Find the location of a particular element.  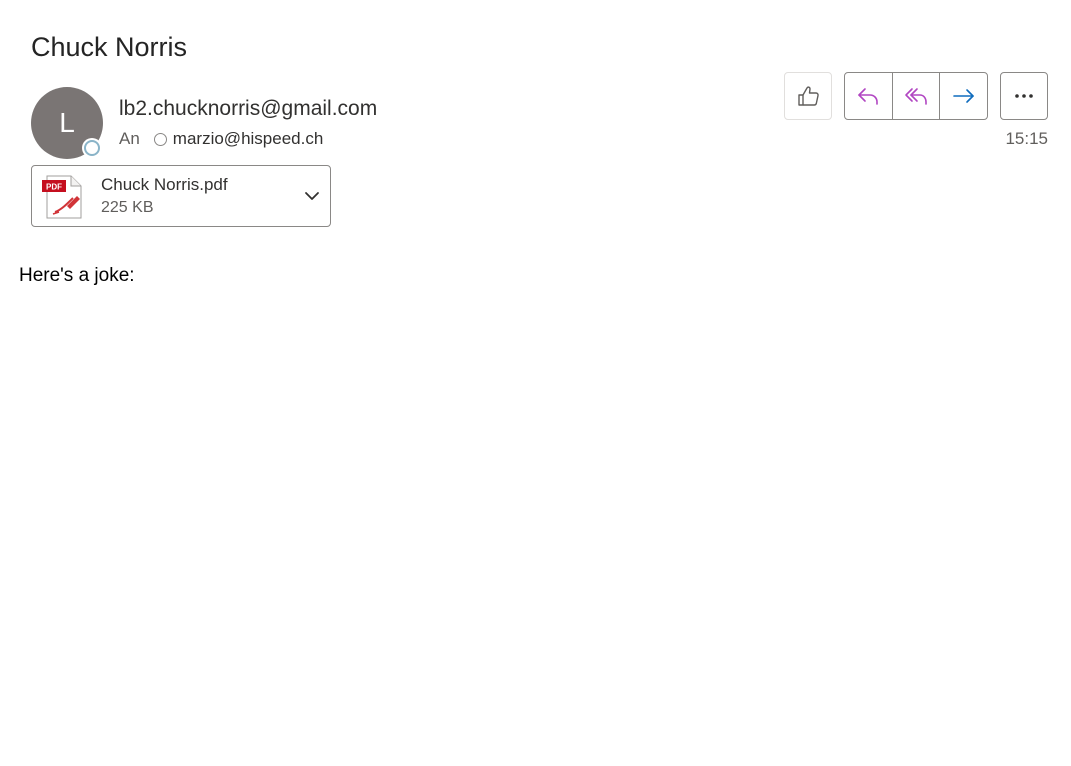

forward-icon is located at coordinates (963, 96).